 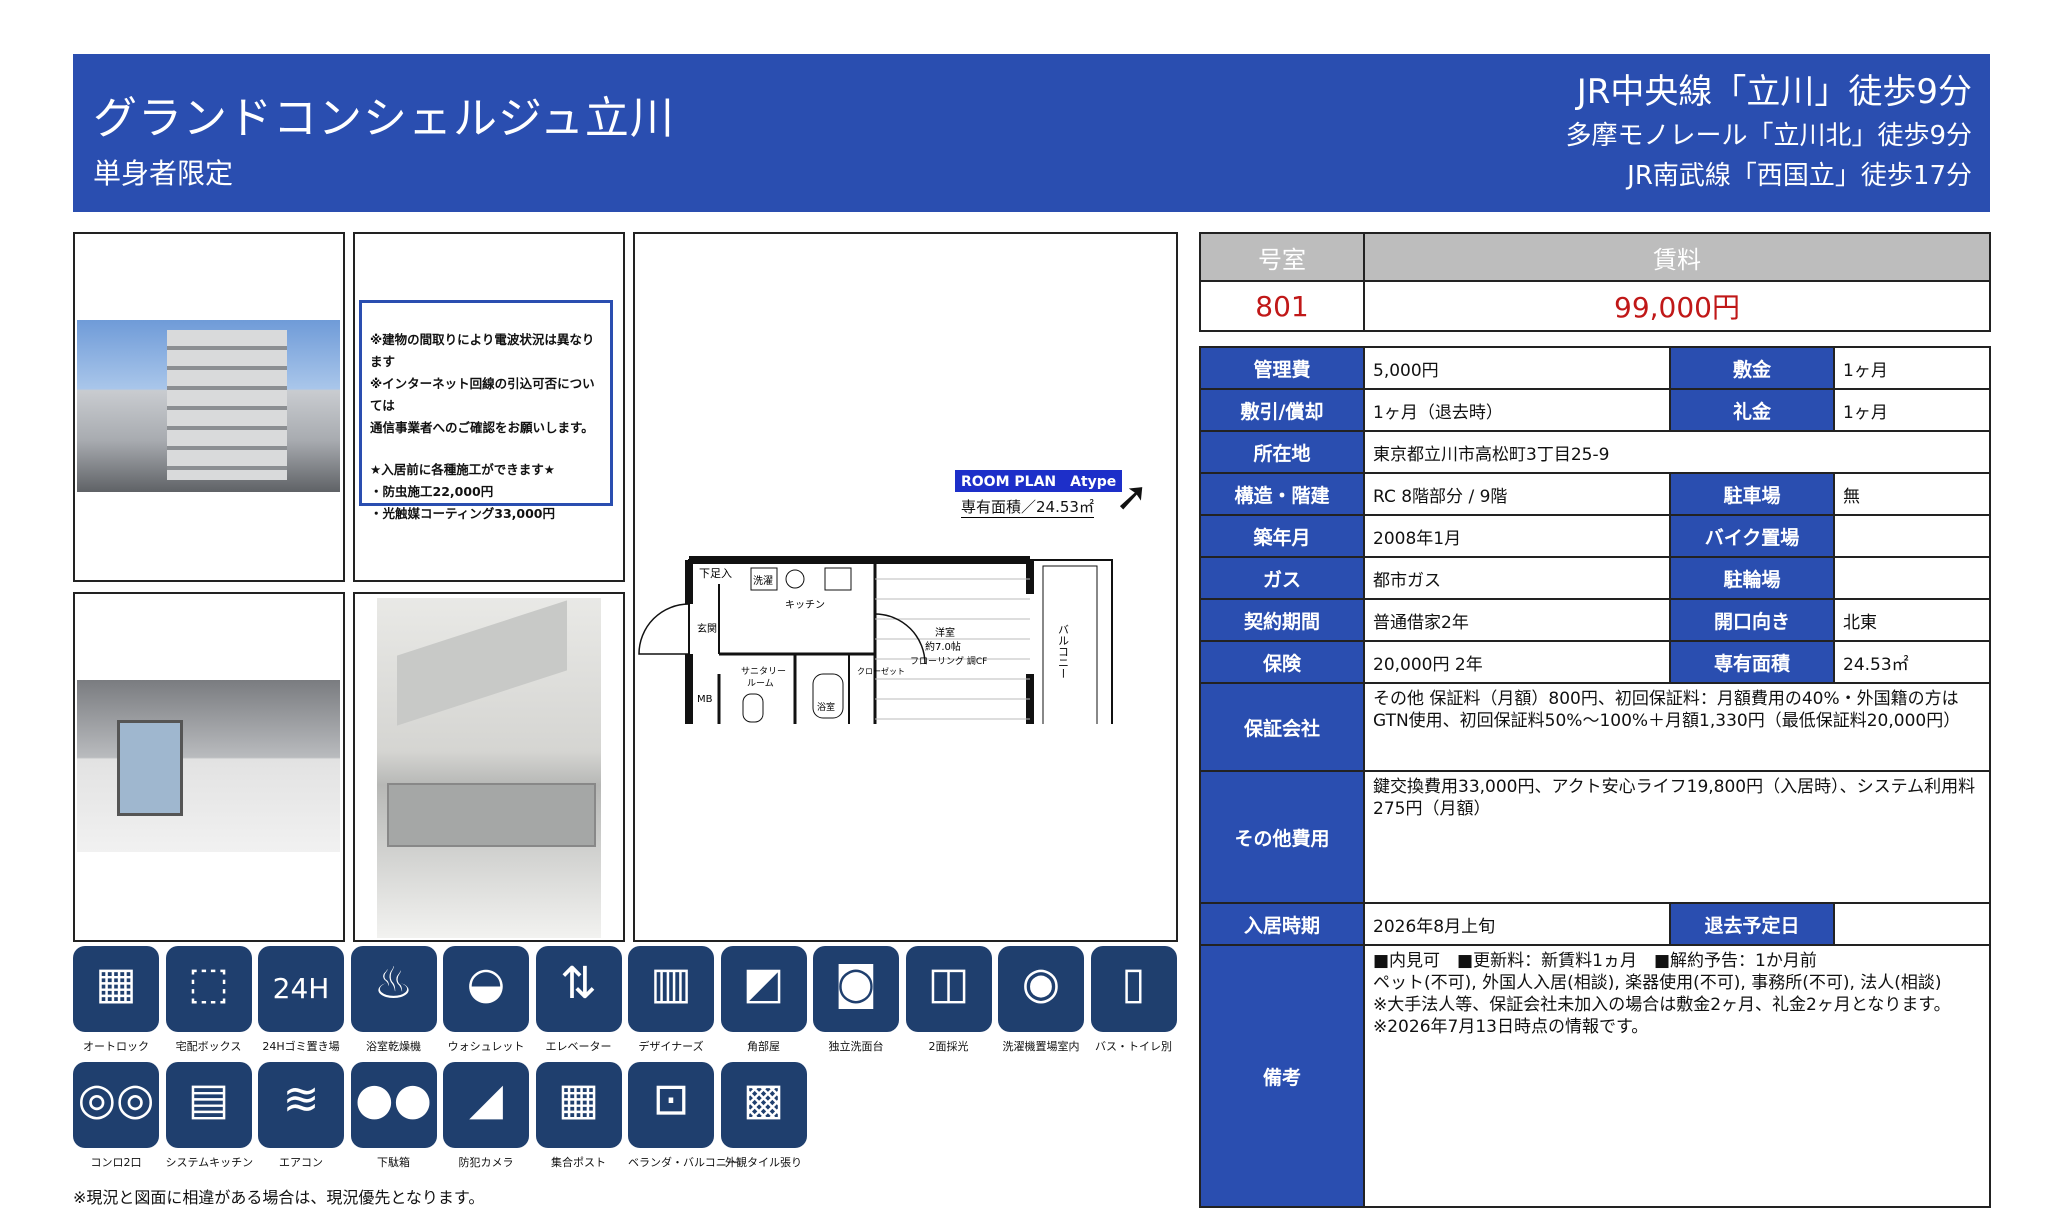 I want to click on value-address: 東京都立川市高松町3丁目25-9, so click(x=1677, y=452).